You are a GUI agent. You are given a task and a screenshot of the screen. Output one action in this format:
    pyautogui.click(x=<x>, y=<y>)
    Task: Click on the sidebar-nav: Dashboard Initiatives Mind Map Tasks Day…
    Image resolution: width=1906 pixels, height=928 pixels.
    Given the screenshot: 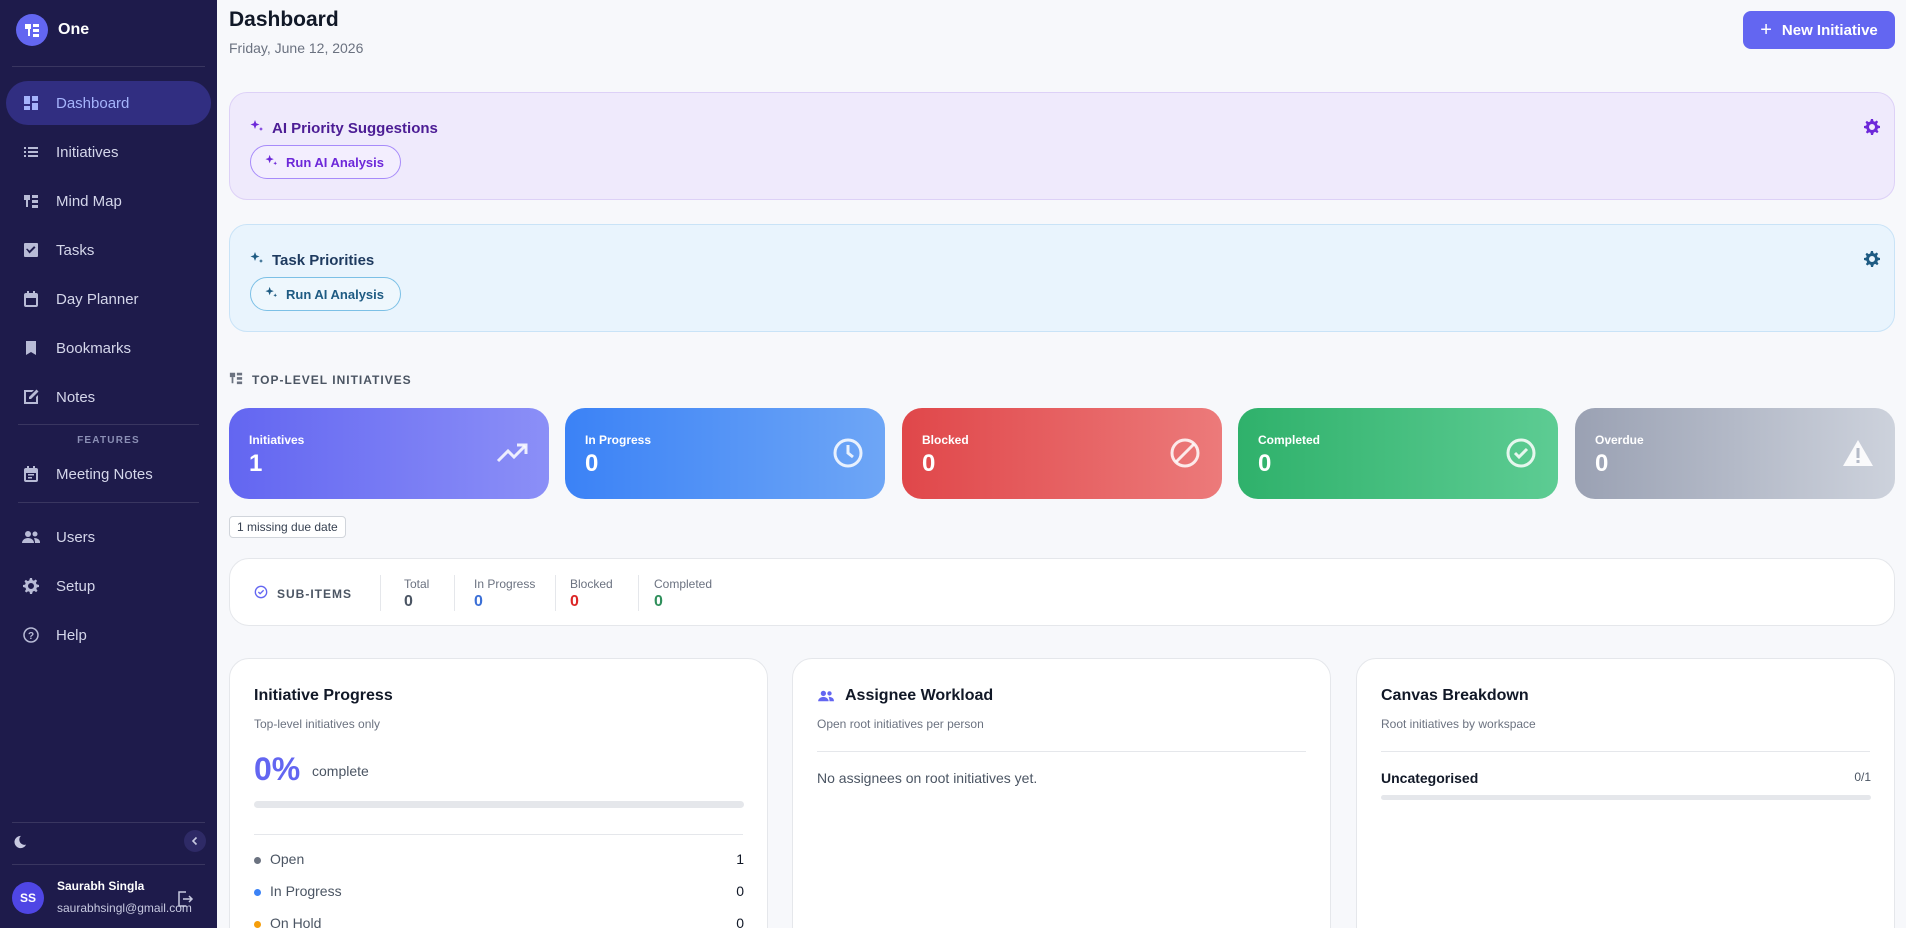 What is the action you would take?
    pyautogui.click(x=108, y=365)
    